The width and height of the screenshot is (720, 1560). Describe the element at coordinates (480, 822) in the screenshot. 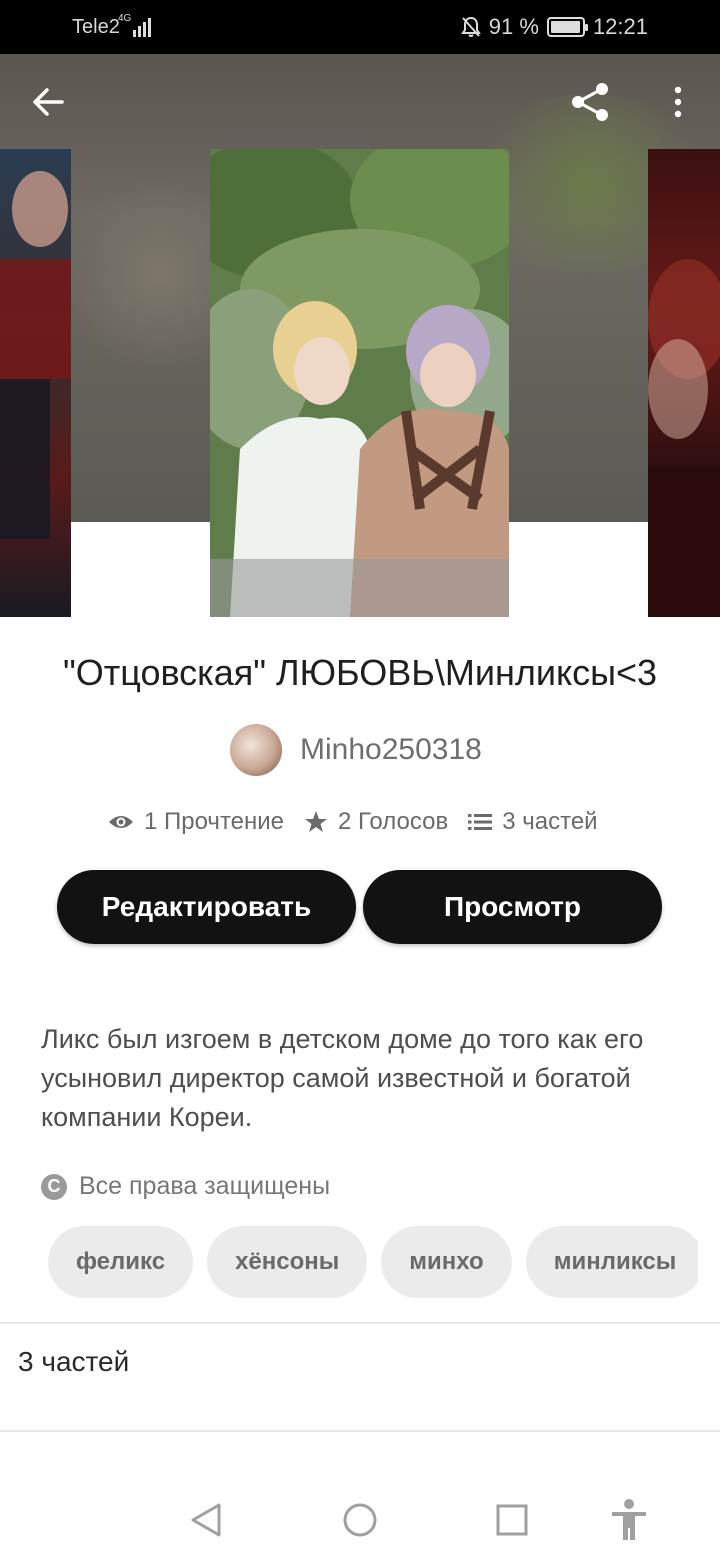

I see `list-icon` at that location.